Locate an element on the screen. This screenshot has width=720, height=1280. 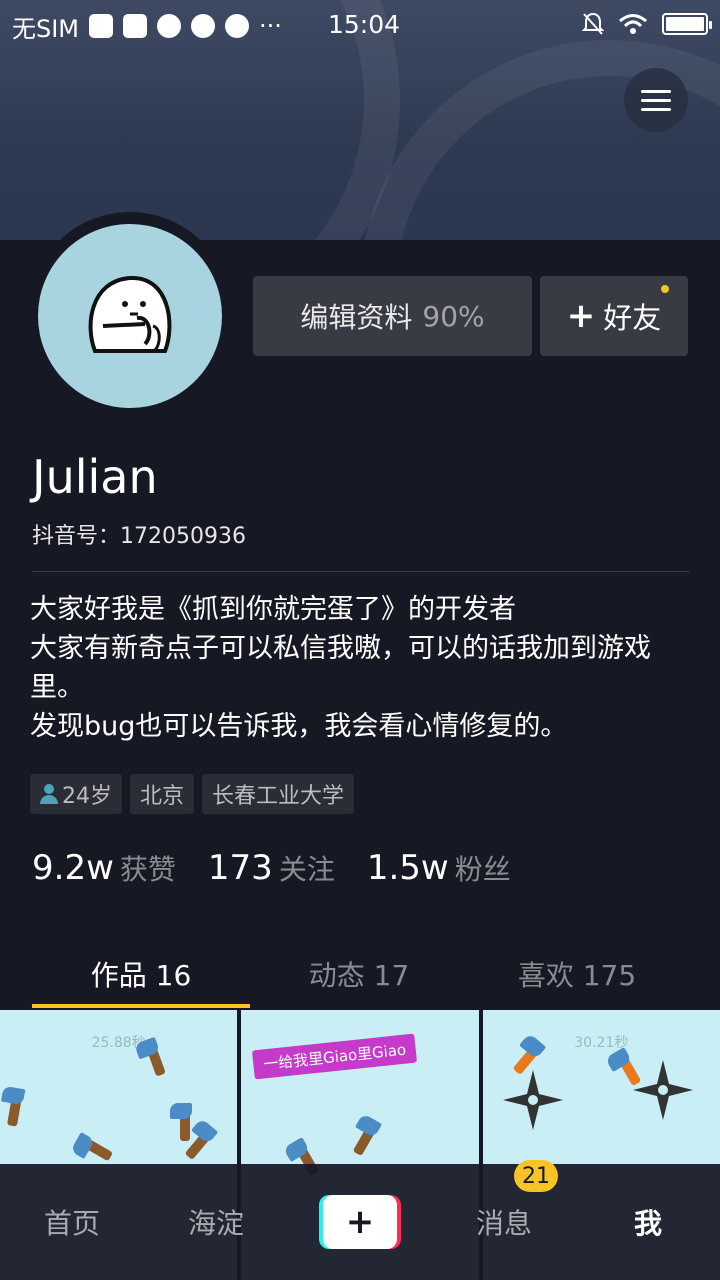
video-caption-banner: 一给我里Giao里Giao is located at coordinates (335, 1056).